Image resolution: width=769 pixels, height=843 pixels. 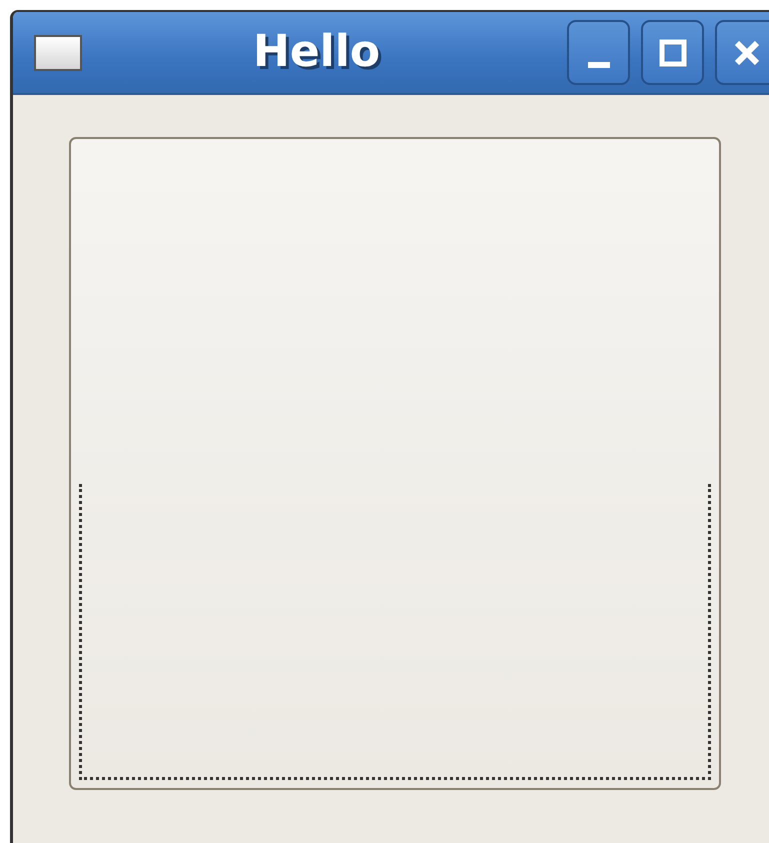 I want to click on maximize-icon, so click(x=673, y=53).